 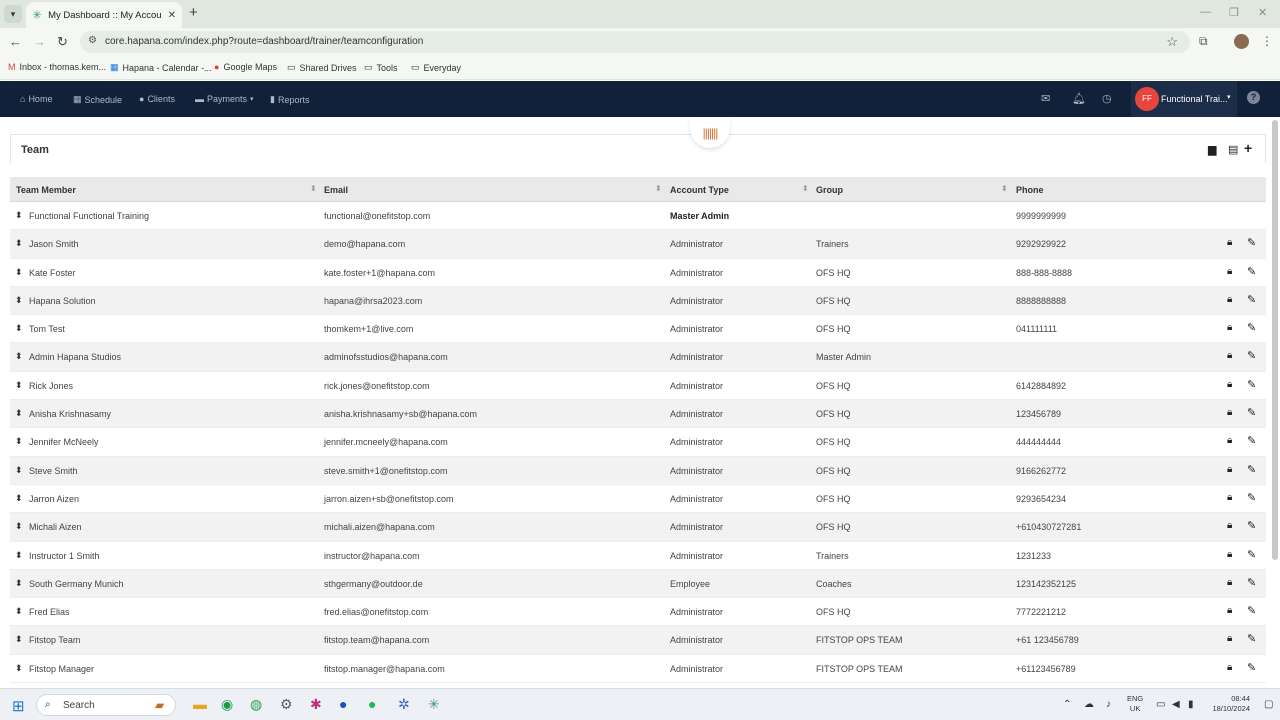 What do you see at coordinates (97, 99) in the screenshot?
I see `nav-schedule: ▦ Schedule` at bounding box center [97, 99].